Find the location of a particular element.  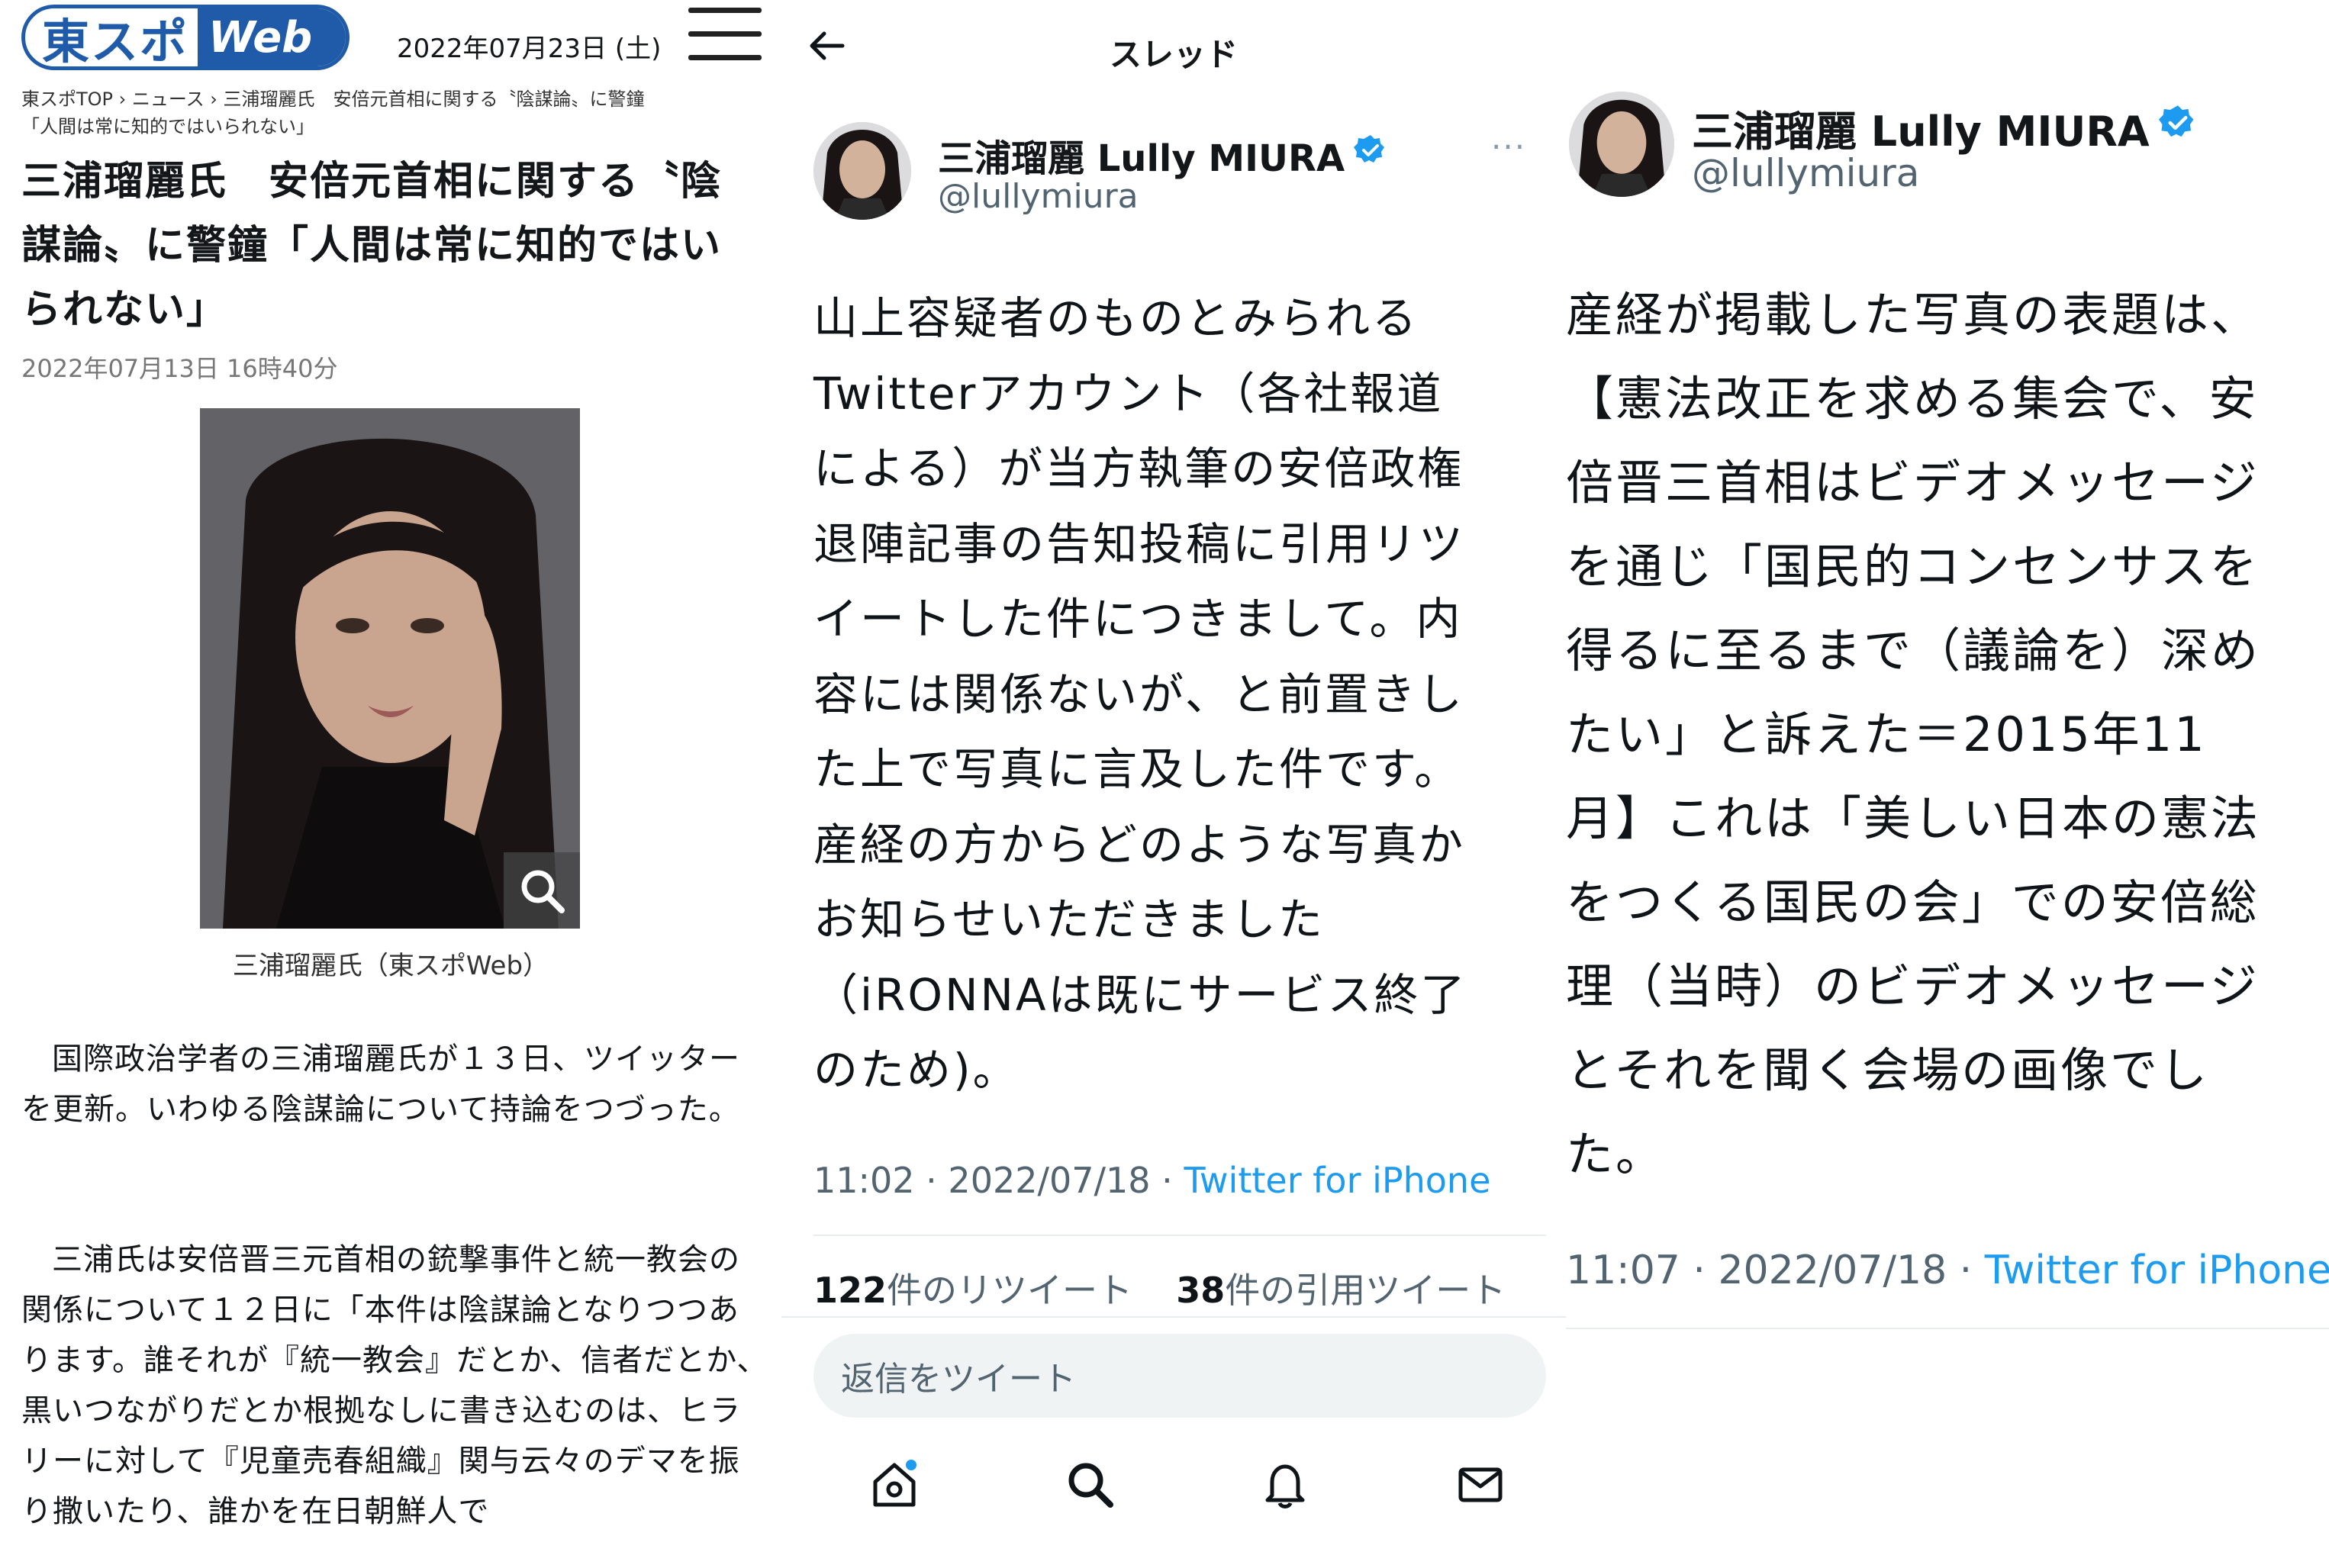

quotes-stat: 38件の引用ツイート is located at coordinates (1341, 1290).